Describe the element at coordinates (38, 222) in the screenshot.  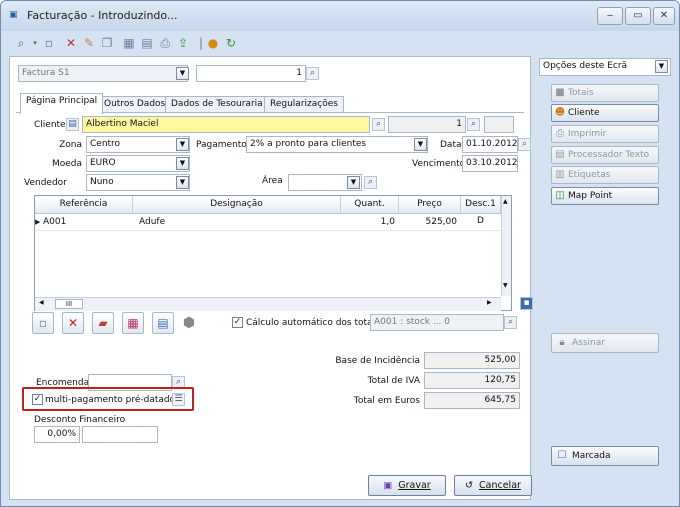
I see `row-pointer-icon: ▶` at that location.